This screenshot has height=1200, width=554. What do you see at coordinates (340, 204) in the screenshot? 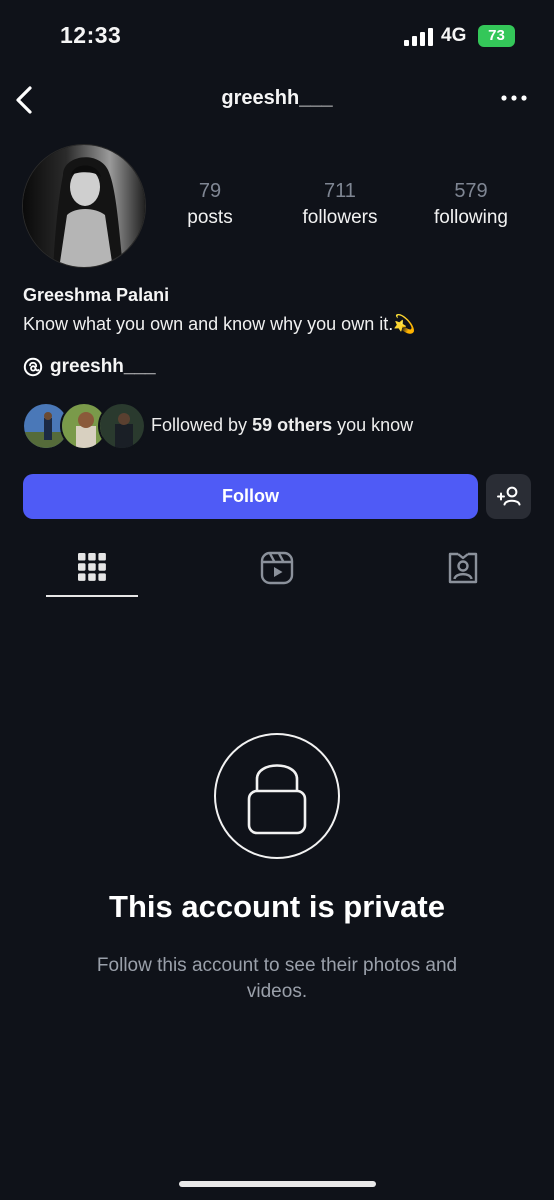
I see `stat-followers: 711 followers` at bounding box center [340, 204].